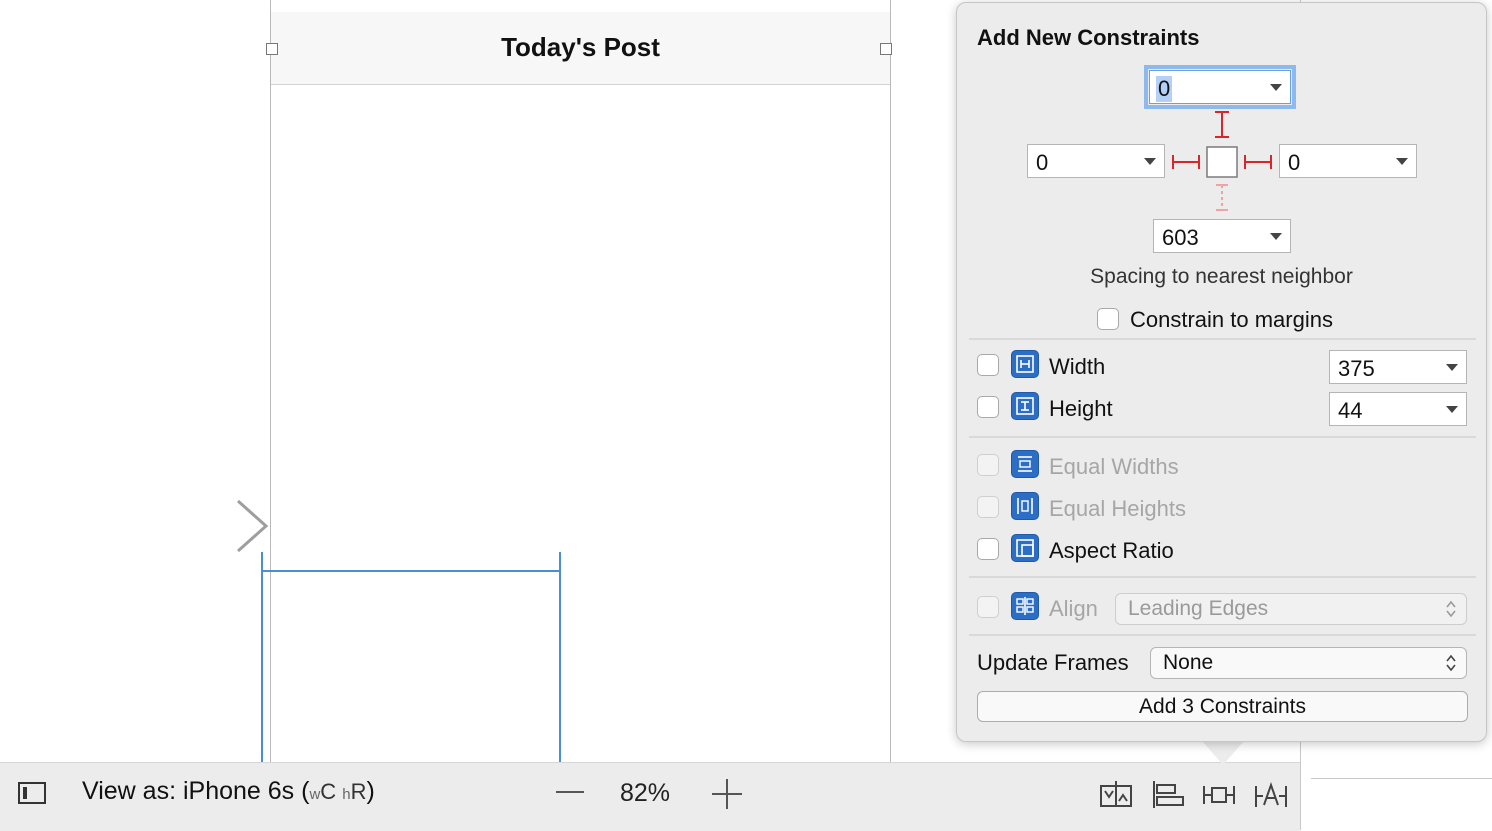 The width and height of the screenshot is (1492, 831). Describe the element at coordinates (1053, 662) in the screenshot. I see `update-frames-label: Update Frames` at that location.